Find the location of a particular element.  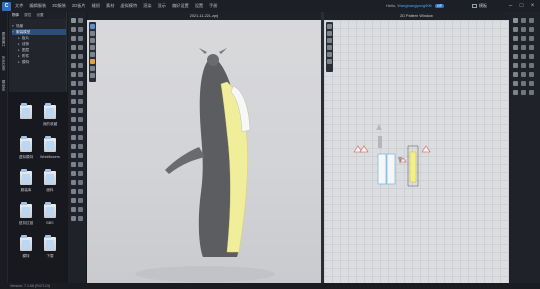

hide-tool-icon is located at coordinates (80, 101).